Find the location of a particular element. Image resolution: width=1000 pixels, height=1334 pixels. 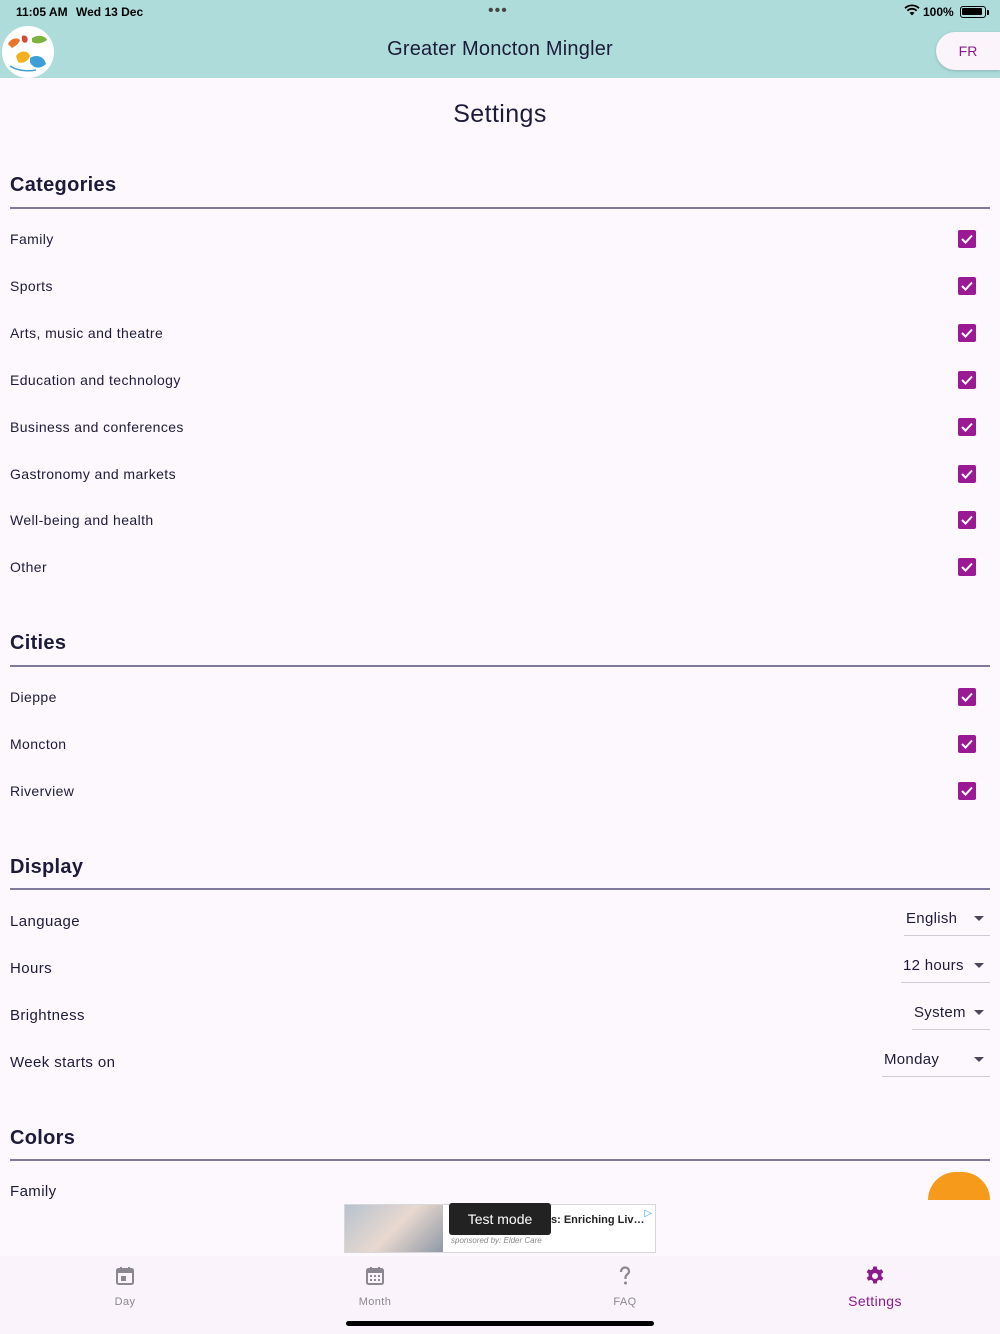

section-title-cities: Cities is located at coordinates (38, 643).